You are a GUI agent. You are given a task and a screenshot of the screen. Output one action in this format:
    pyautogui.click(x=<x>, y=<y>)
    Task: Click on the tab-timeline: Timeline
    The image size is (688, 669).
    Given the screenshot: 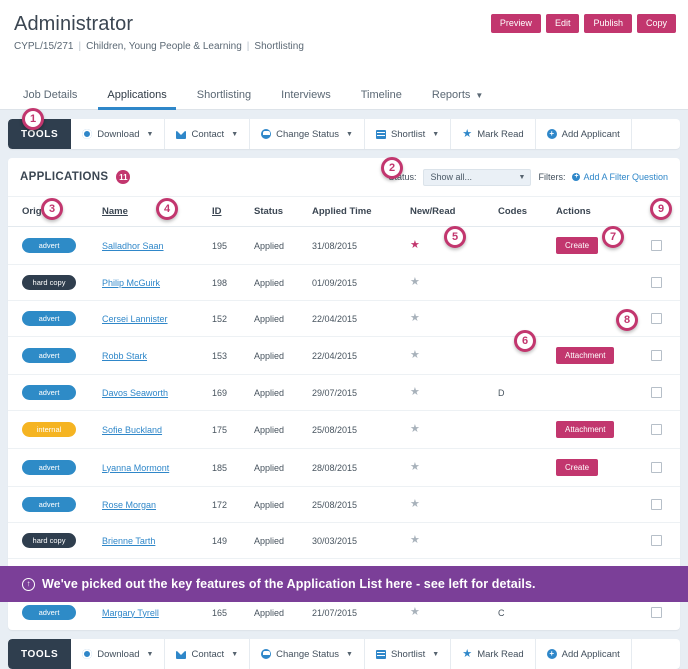 What is the action you would take?
    pyautogui.click(x=381, y=96)
    